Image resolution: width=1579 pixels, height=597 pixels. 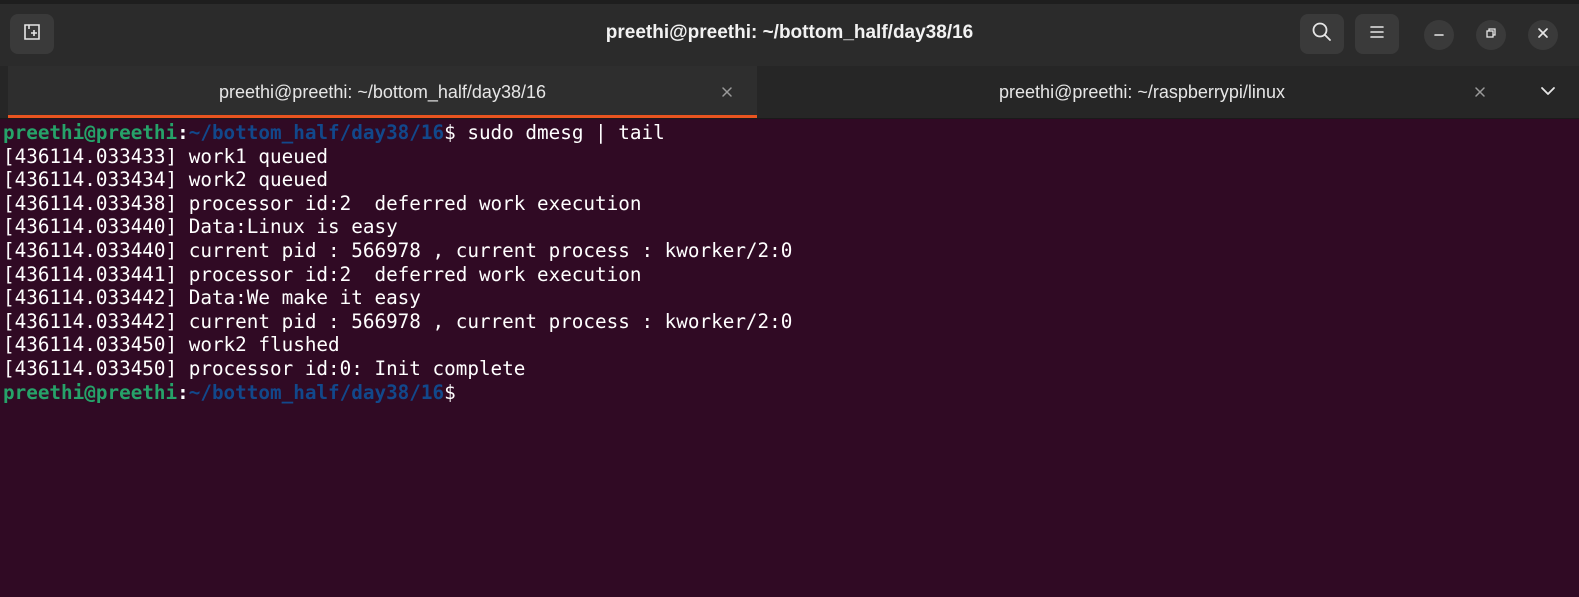 I want to click on restore-button, so click(x=1491, y=35).